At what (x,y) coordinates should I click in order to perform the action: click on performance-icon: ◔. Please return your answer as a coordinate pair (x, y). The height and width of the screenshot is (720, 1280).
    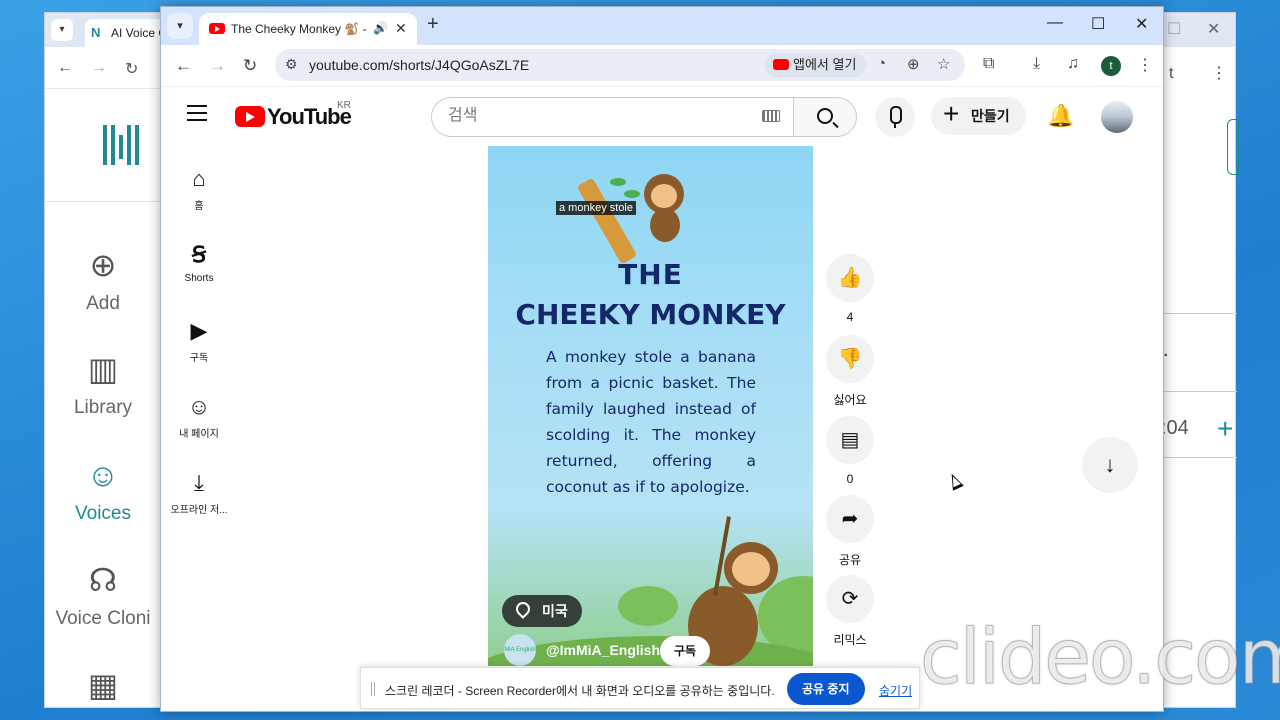
    Looking at the image, I should click on (881, 63).